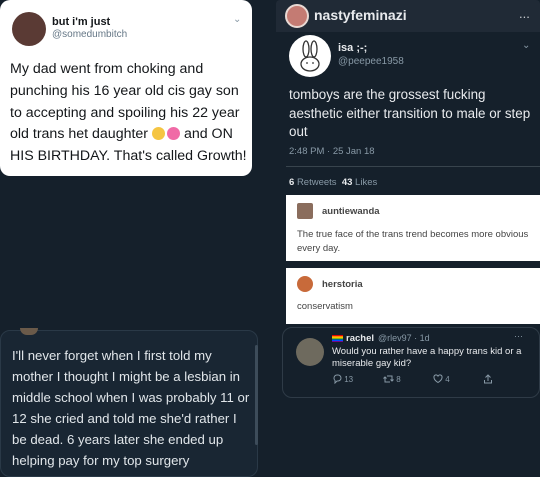  Describe the element at coordinates (349, 379) in the screenshot. I see `reply-count: 13` at that location.